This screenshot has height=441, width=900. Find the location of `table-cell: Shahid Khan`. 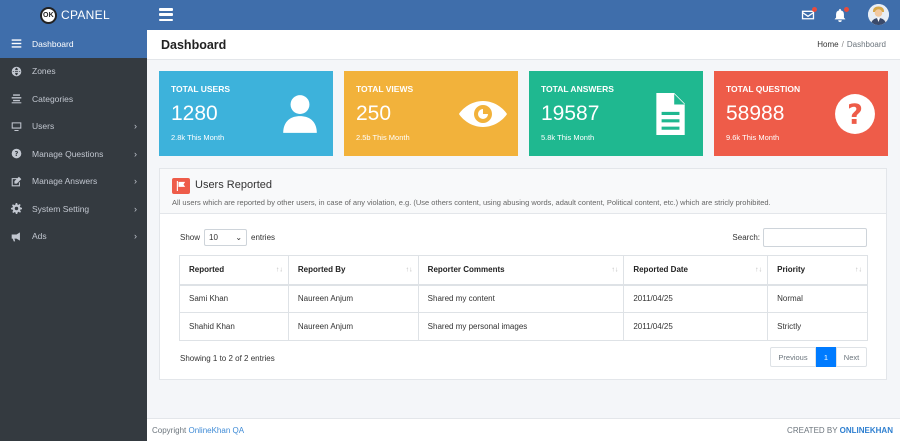

table-cell: Shahid Khan is located at coordinates (234, 326).